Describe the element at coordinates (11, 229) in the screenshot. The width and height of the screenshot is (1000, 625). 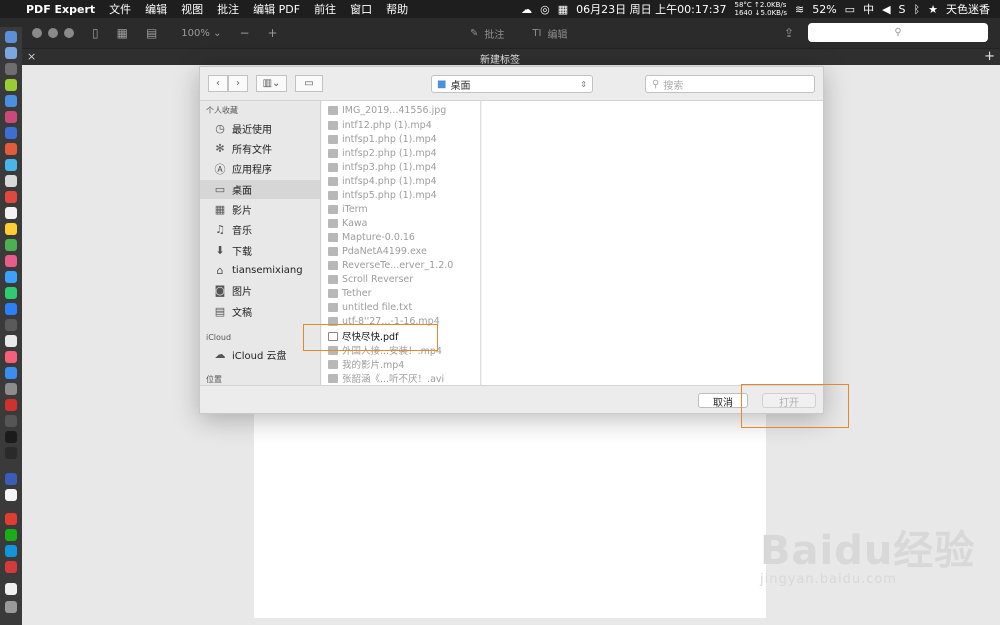
I see `notes-icon` at that location.